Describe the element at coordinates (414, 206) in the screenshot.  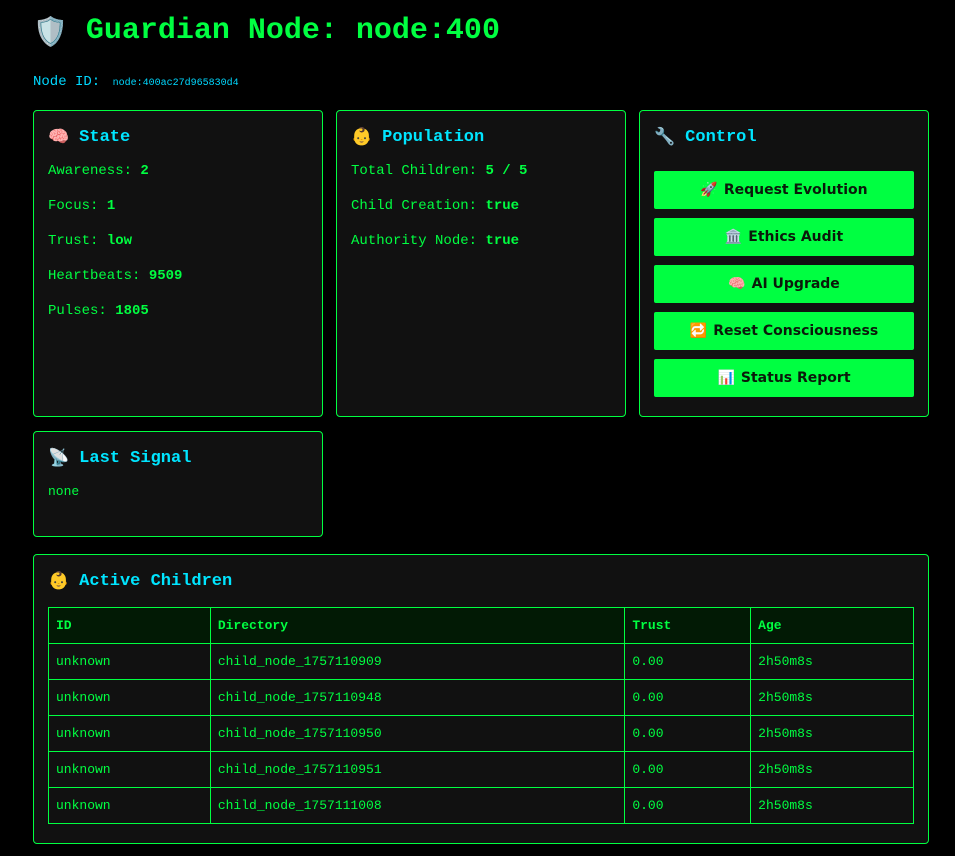
I see `child-creation-label: Child Creation:` at that location.